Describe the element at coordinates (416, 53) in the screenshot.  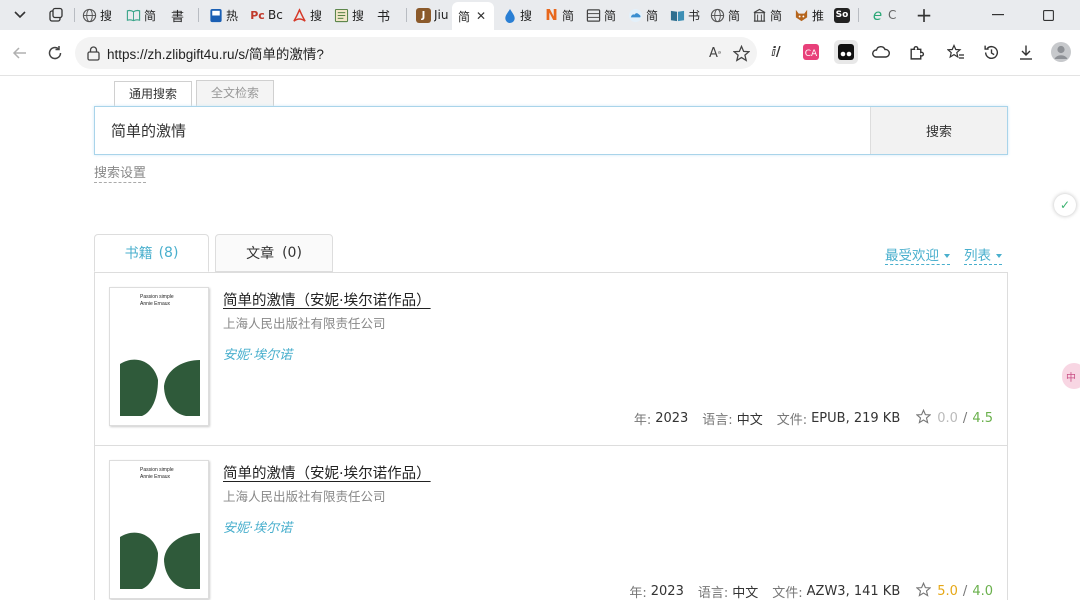
I see `address-bar: https://zh.zlibgift4u.ru/s/简单的激情? Aᵃ` at that location.